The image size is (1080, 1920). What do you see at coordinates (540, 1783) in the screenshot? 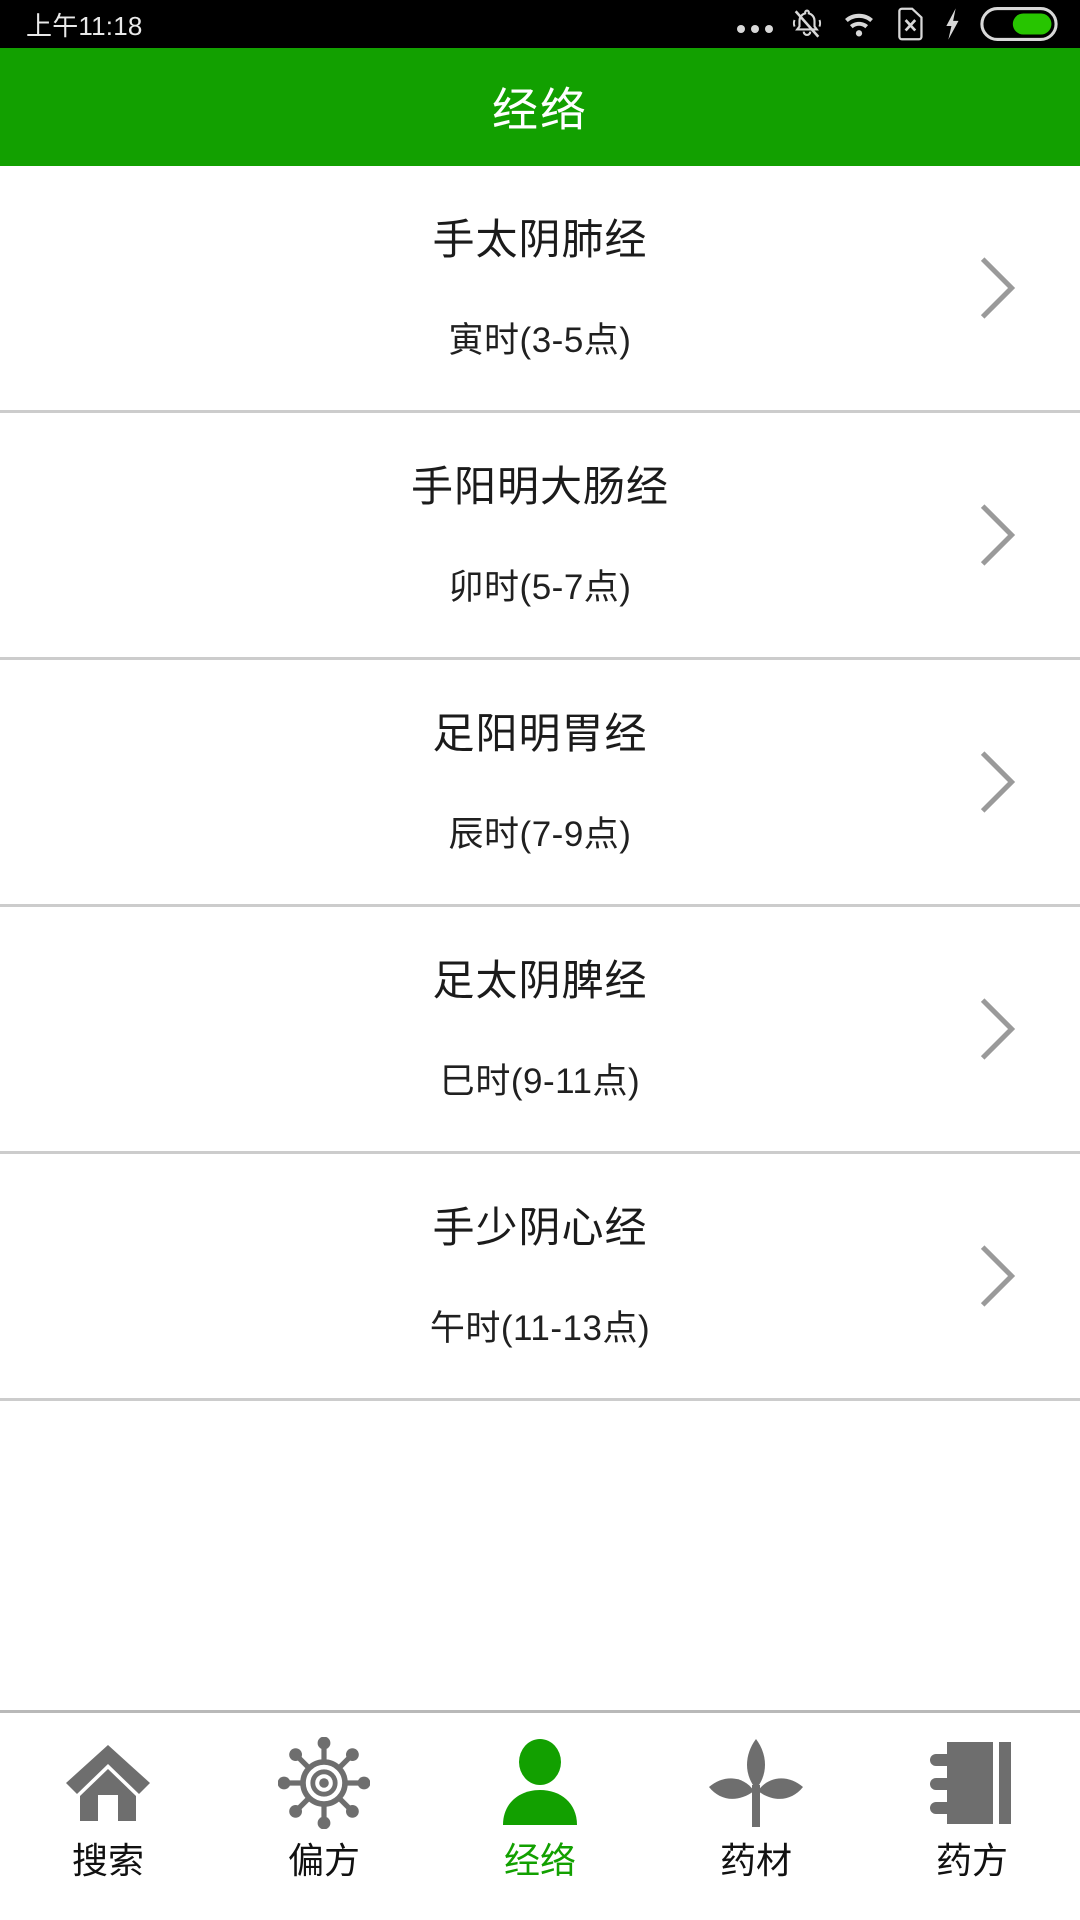
I see `person-icon` at bounding box center [540, 1783].